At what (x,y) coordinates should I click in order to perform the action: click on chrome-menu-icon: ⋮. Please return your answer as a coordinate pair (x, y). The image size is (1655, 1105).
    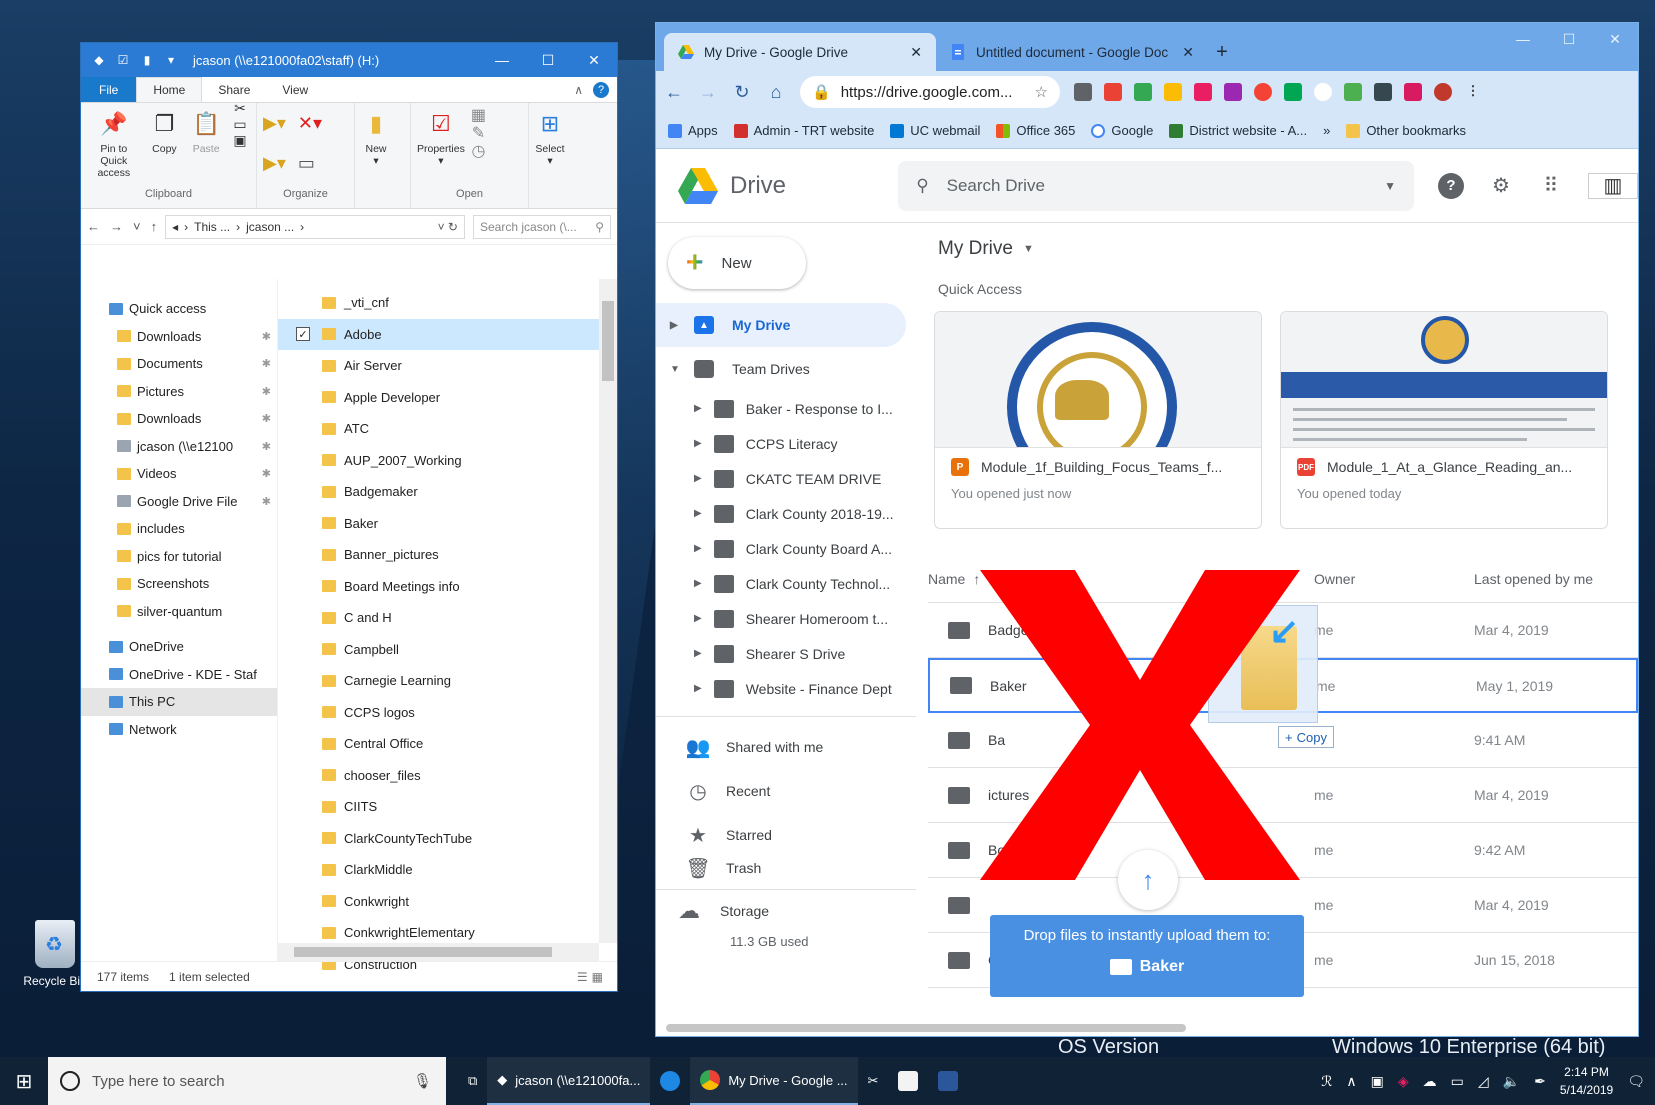
    Looking at the image, I should click on (1473, 92).